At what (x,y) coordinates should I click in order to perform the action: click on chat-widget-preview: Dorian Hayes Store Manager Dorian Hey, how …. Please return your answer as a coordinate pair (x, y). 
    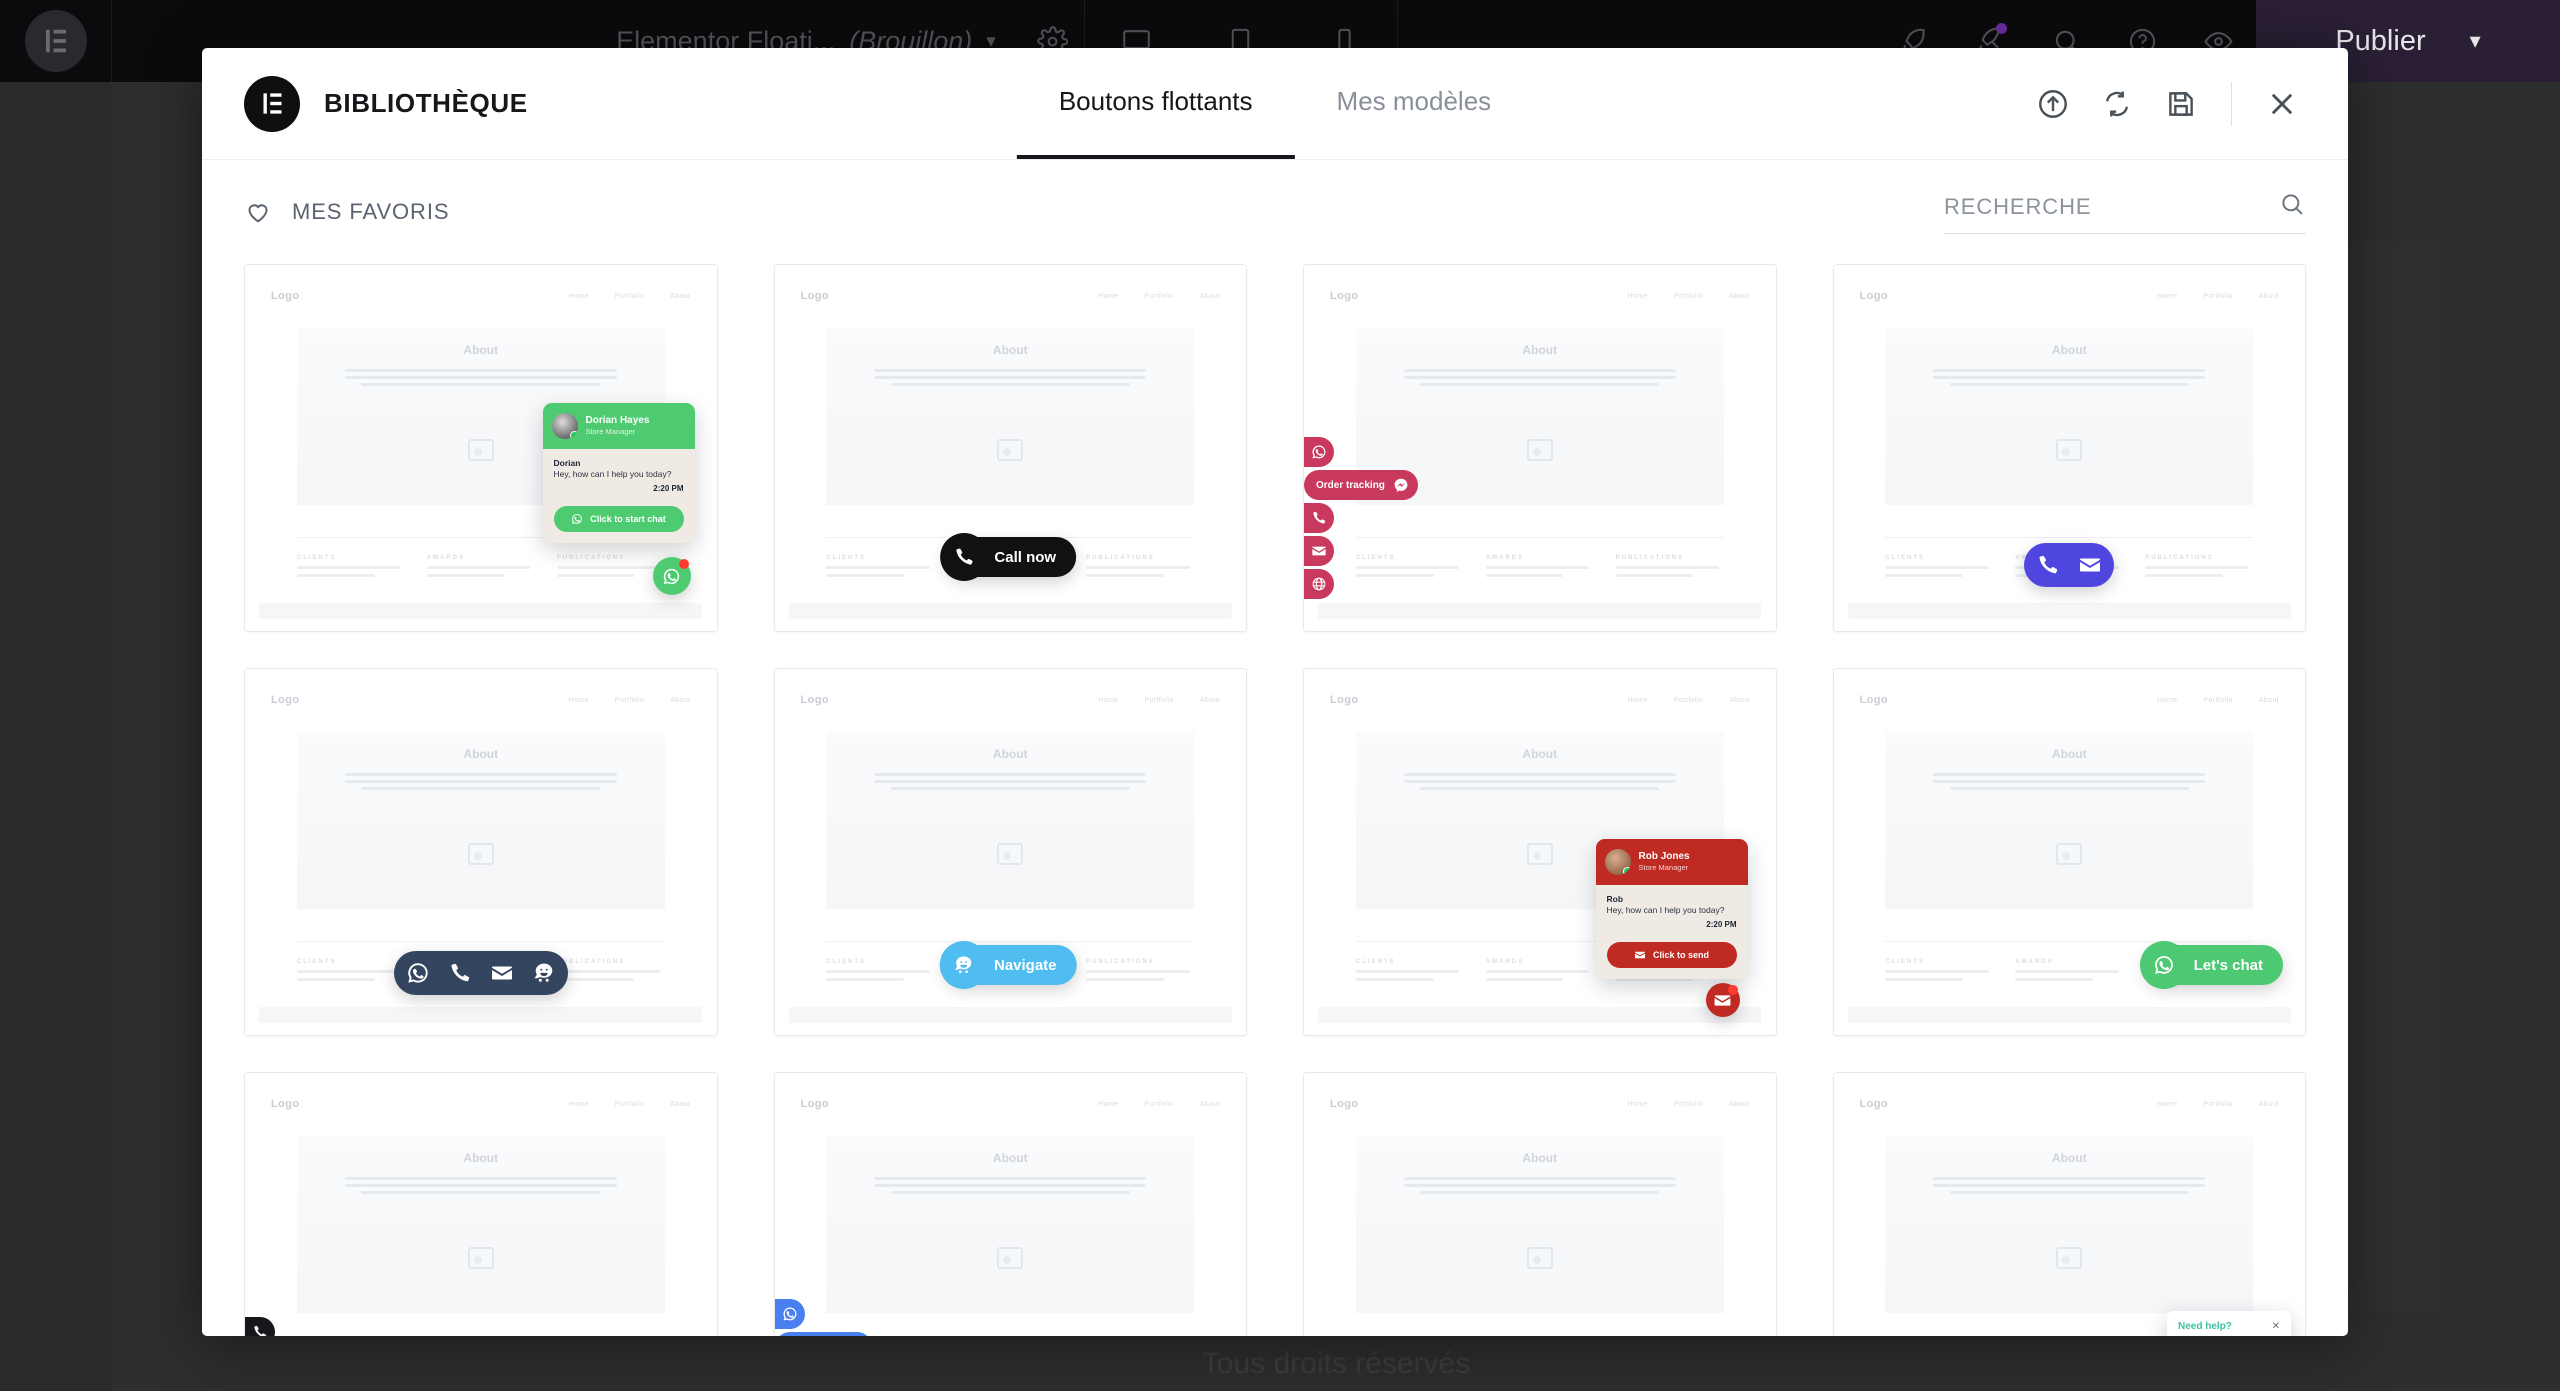
    Looking at the image, I should click on (618, 472).